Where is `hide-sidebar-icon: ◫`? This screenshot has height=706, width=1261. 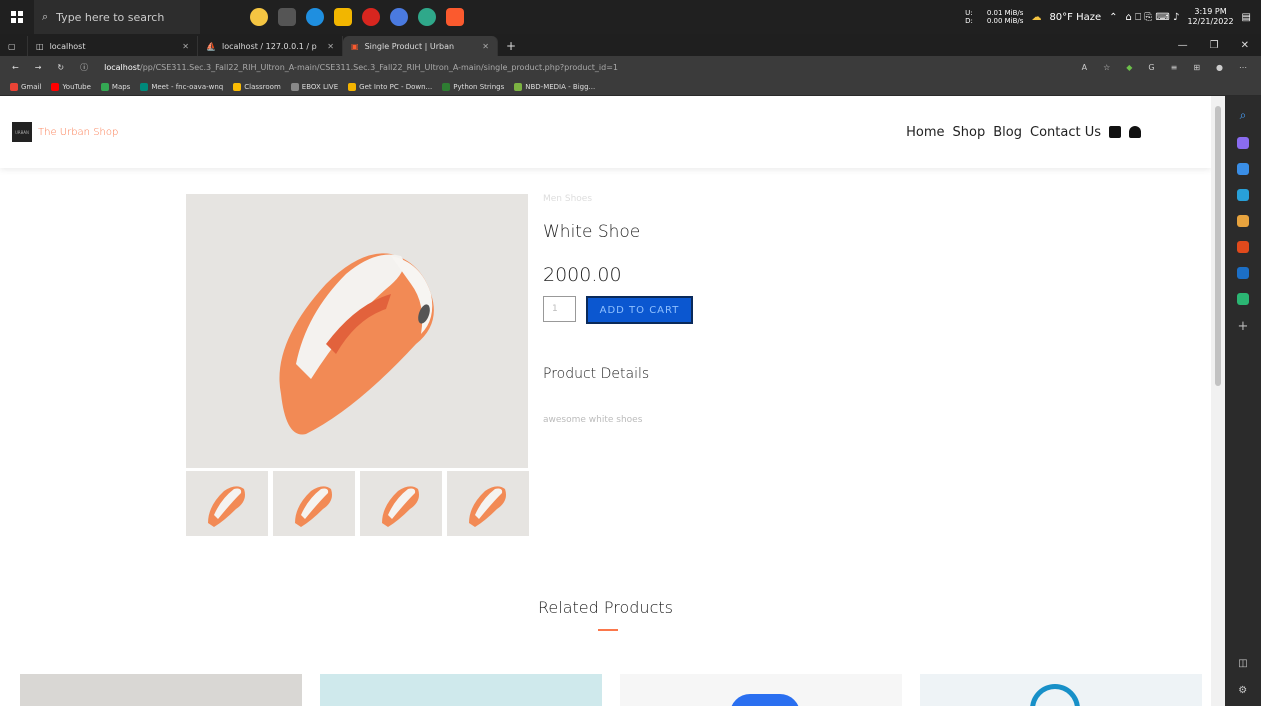
hide-sidebar-icon: ◫ is located at coordinates (1242, 663).